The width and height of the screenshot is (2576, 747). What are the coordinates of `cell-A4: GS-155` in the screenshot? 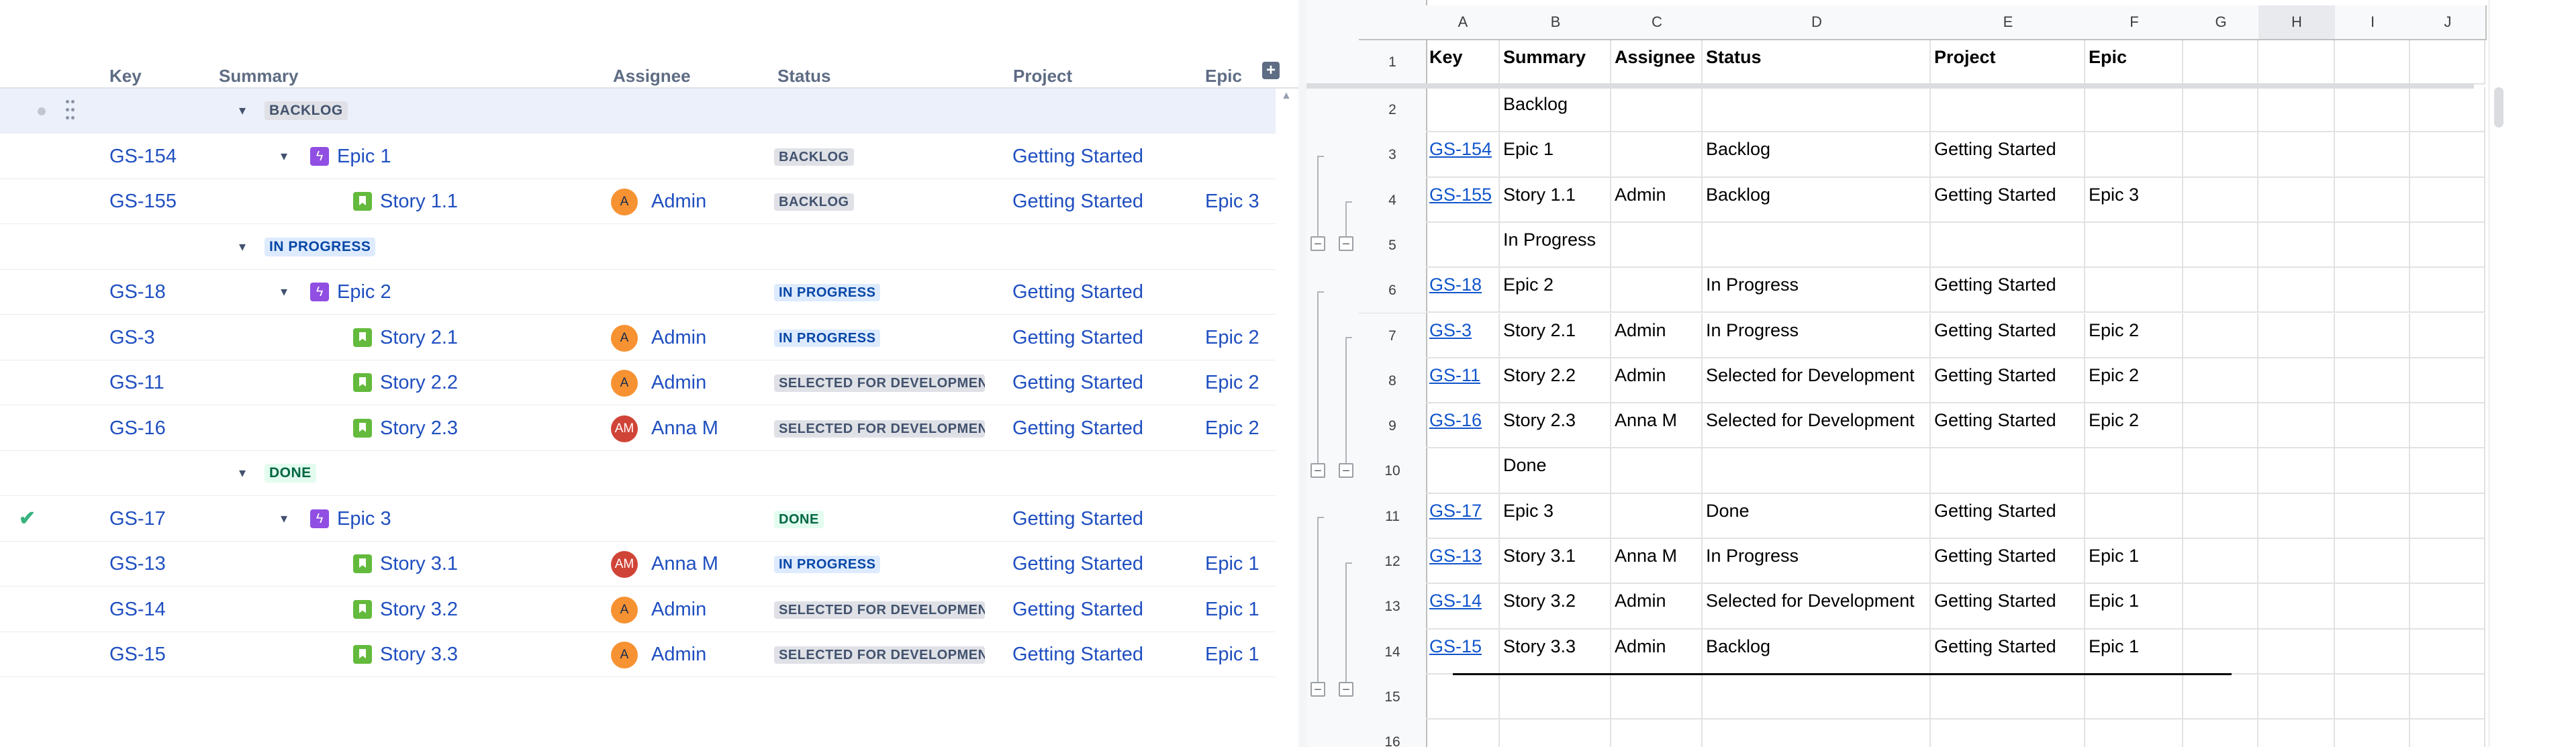 It's located at (1463, 200).